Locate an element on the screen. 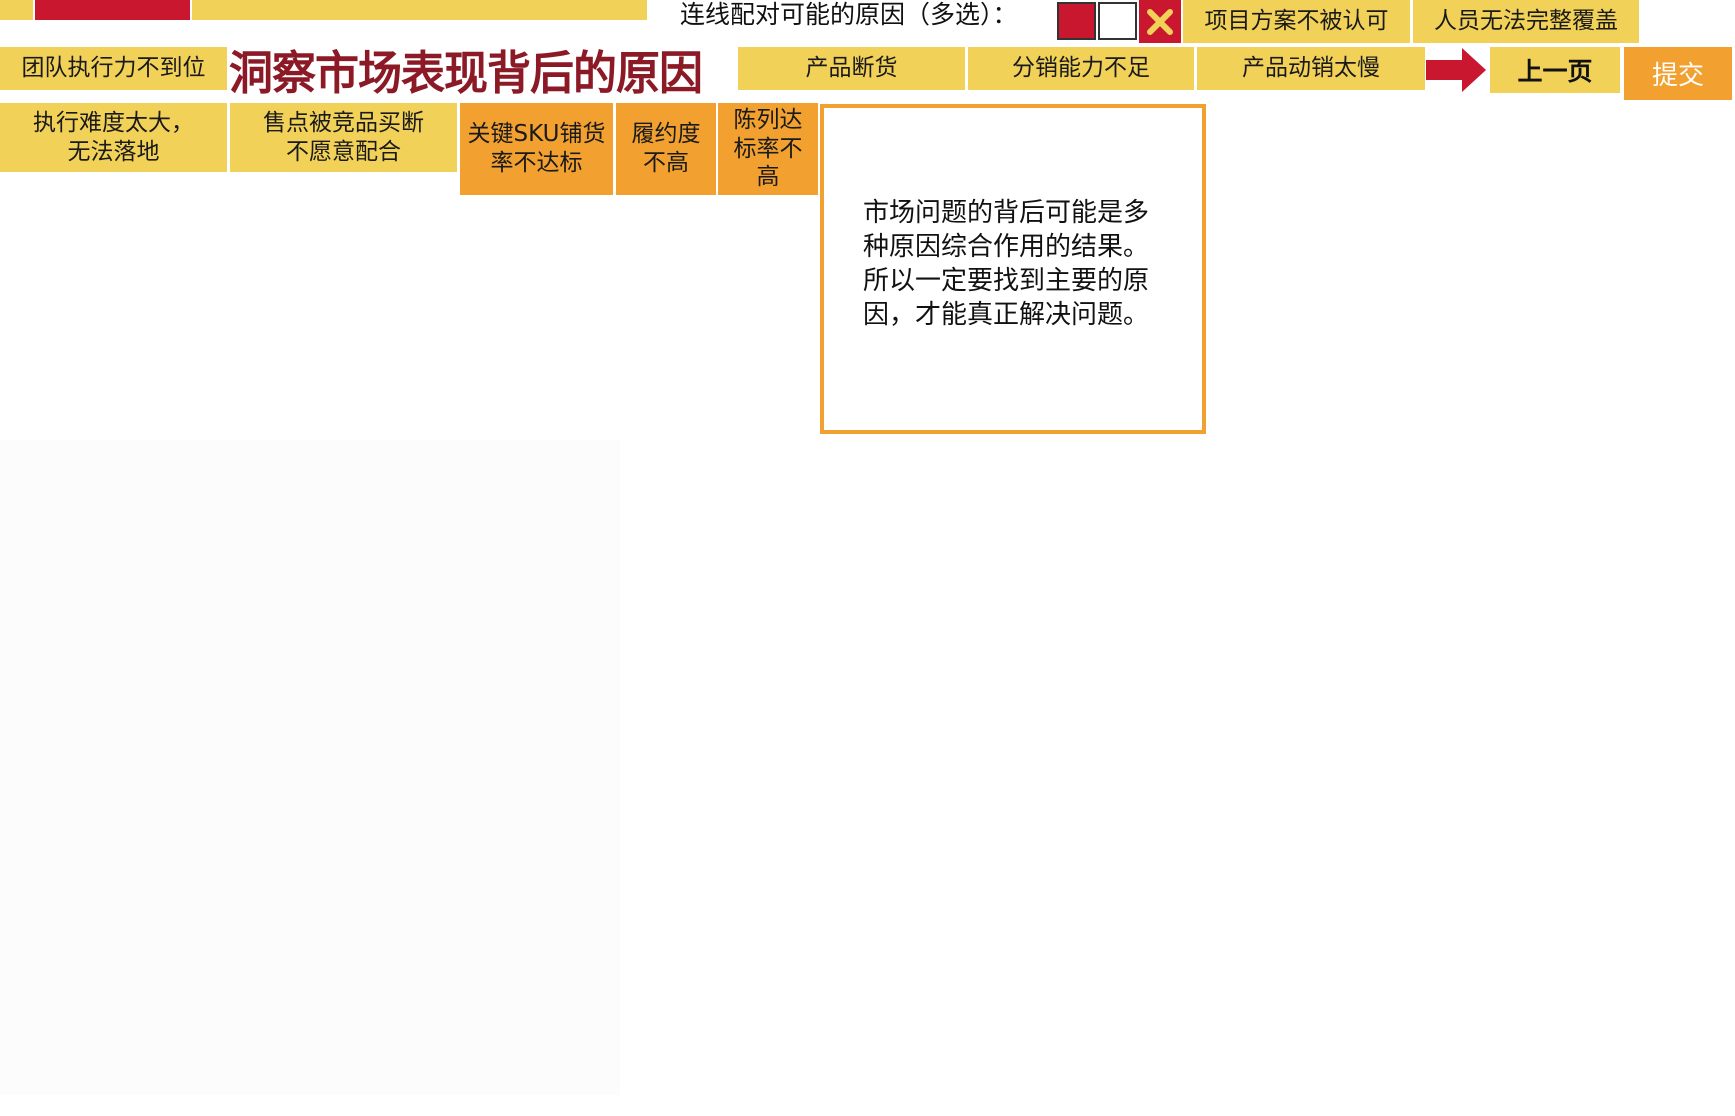 This screenshot has height=1116, width=1735. reason-chip-label: 人员无法完整覆盖 is located at coordinates (1526, 21).